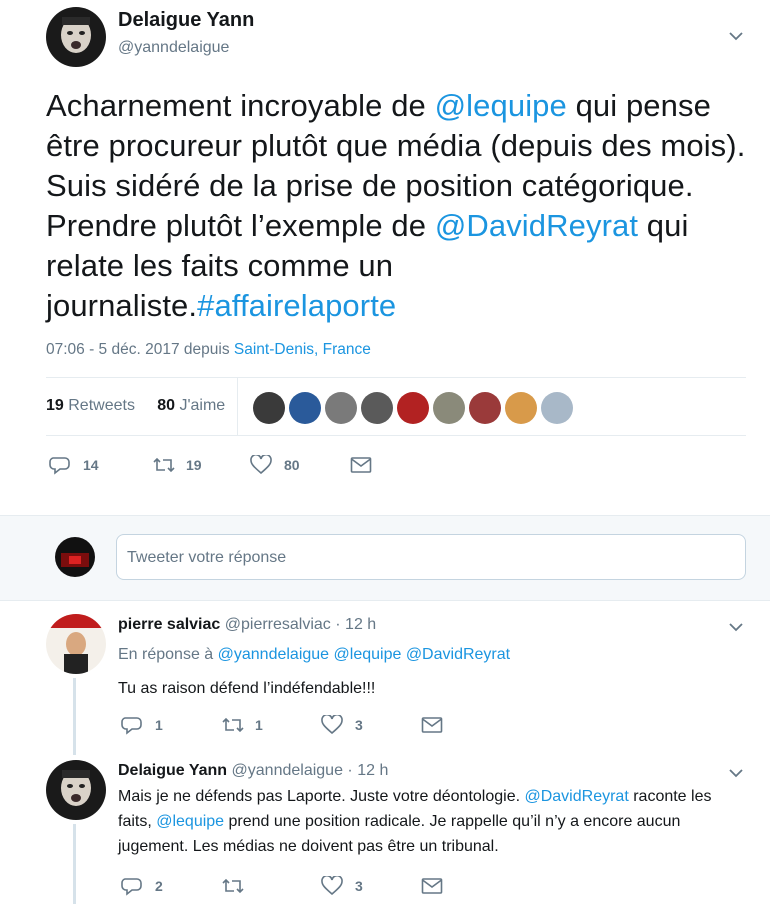 Image resolution: width=770 pixels, height=906 pixels. Describe the element at coordinates (100, 465) in the screenshot. I see `reply-button: 14` at that location.